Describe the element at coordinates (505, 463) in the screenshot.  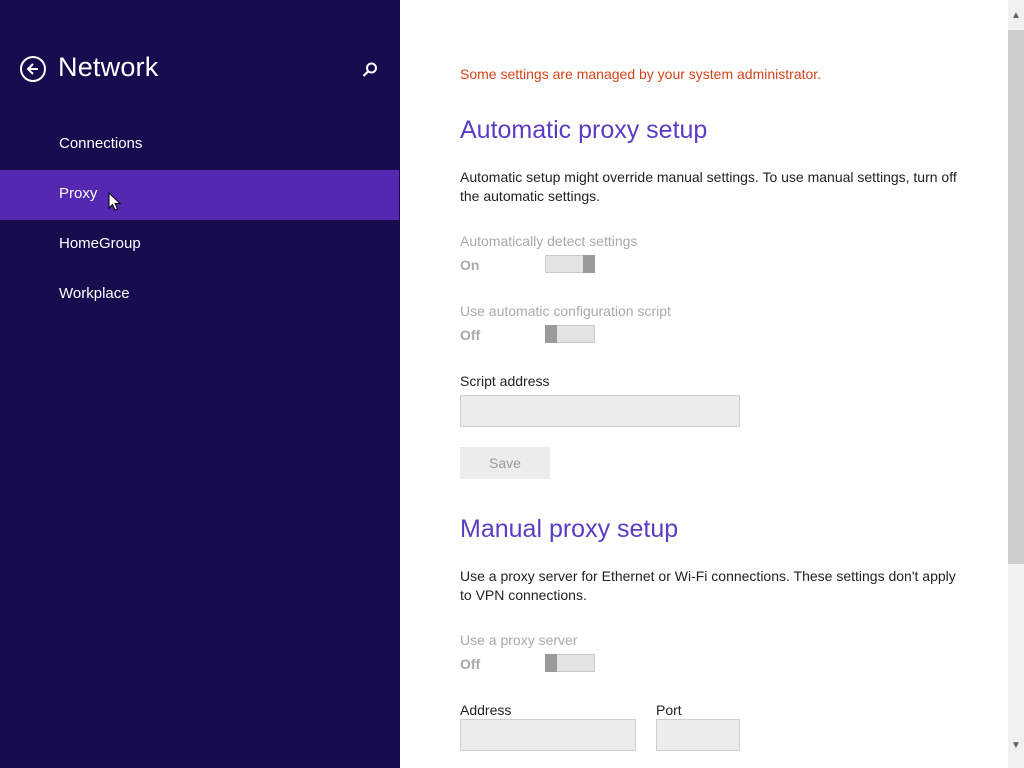
I see `save-button: Save` at that location.